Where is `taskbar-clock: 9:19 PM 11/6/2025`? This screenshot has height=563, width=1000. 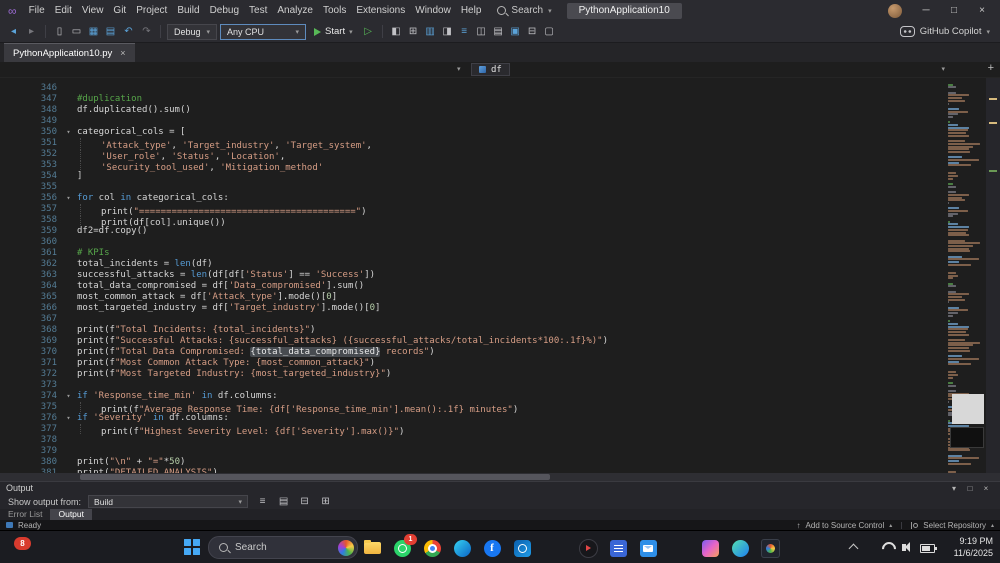 taskbar-clock: 9:19 PM 11/6/2025 is located at coordinates (973, 547).